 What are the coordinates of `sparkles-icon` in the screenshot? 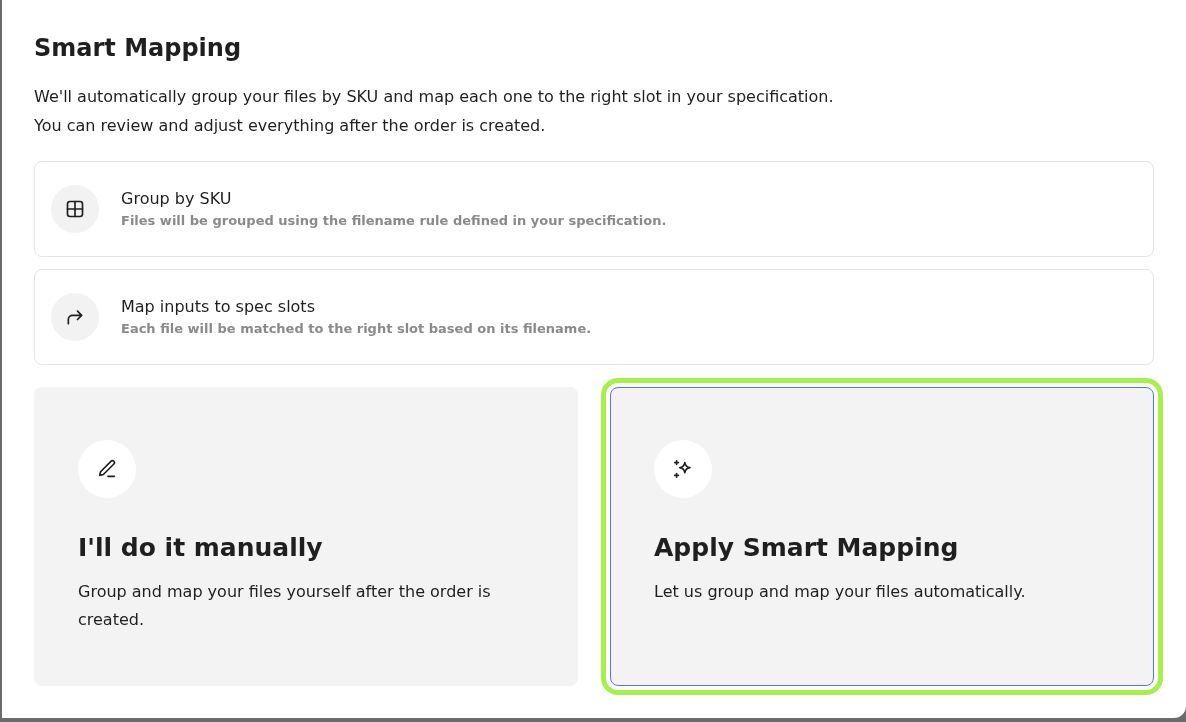 It's located at (683, 469).